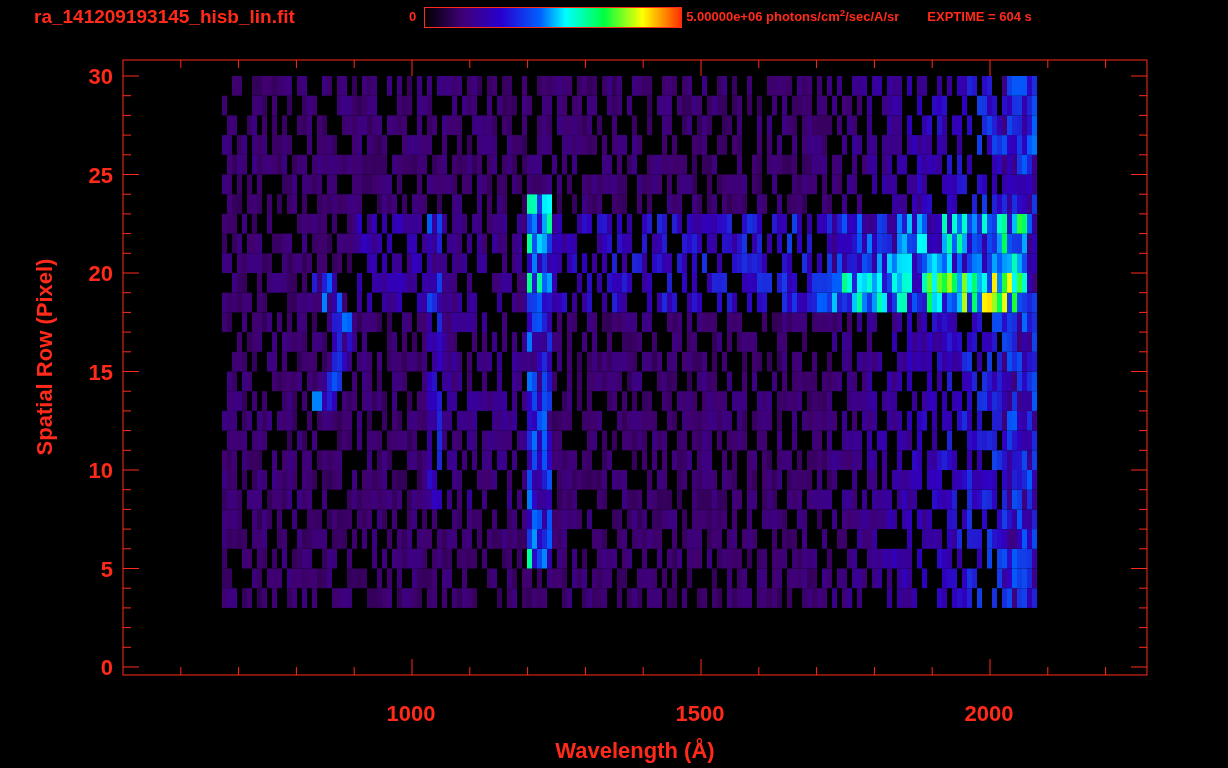 The width and height of the screenshot is (1228, 768). I want to click on colorbar-max-label: 5.00000e+06 photons/cm$^{2}$/sec/A/sr, so click(793, 17).